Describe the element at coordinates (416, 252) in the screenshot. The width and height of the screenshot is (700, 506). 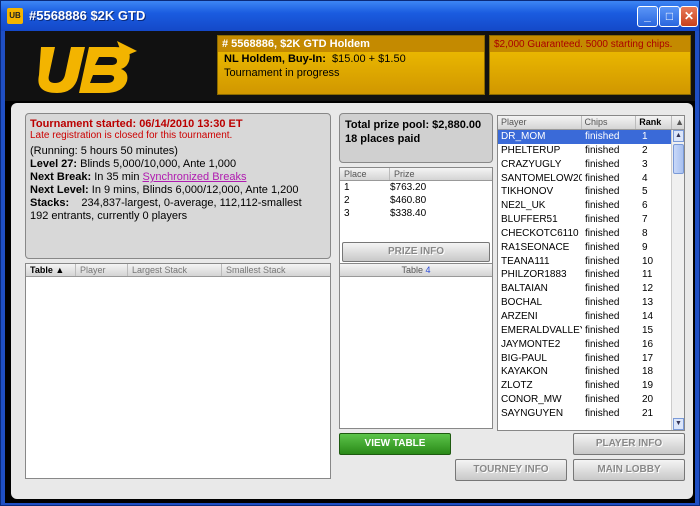
I see `prize-info-button: PRIZE INFO` at that location.